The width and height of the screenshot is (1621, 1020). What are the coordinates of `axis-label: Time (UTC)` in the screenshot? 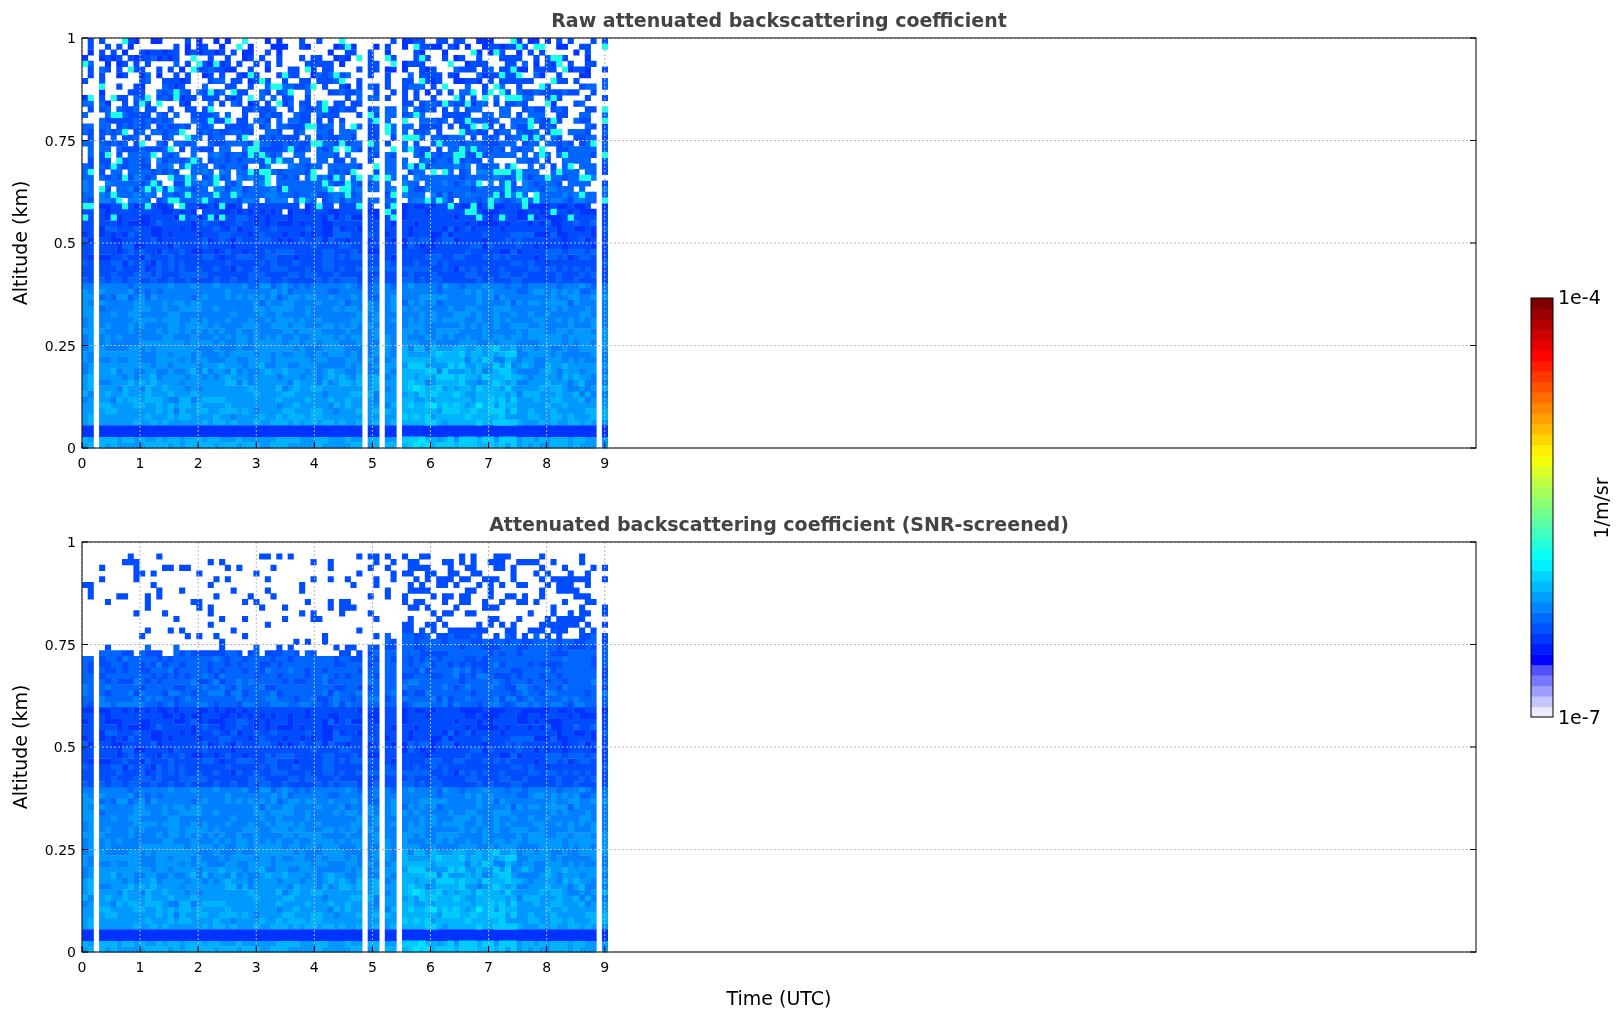 It's located at (779, 998).